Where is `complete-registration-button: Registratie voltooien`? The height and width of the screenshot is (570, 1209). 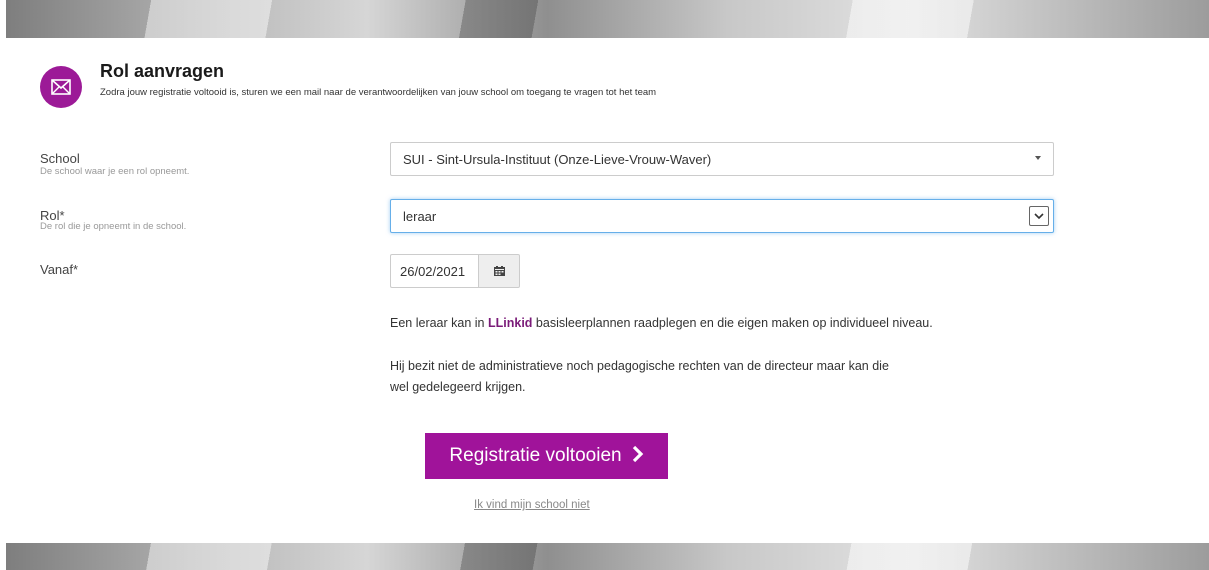 complete-registration-button: Registratie voltooien is located at coordinates (546, 456).